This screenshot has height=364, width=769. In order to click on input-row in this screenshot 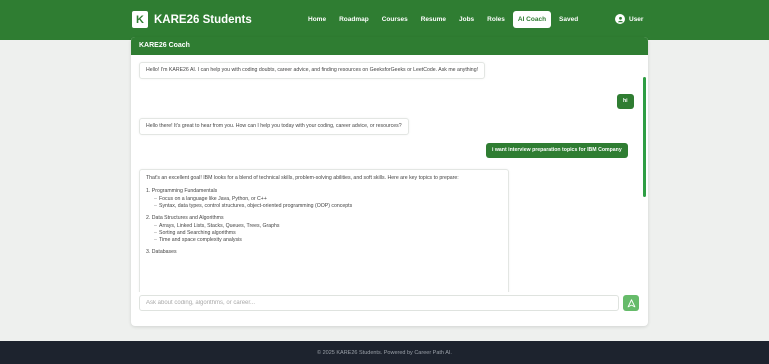, I will do `click(389, 303)`.